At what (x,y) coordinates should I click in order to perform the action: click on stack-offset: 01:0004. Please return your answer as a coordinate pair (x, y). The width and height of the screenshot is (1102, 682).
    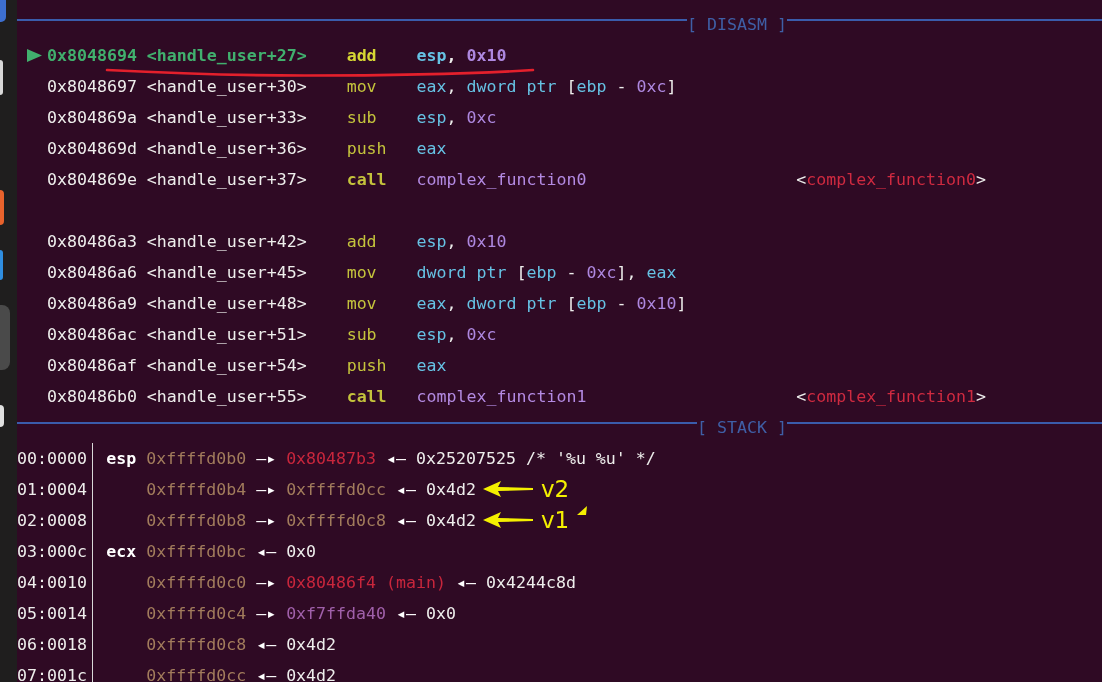
    Looking at the image, I should click on (52, 489).